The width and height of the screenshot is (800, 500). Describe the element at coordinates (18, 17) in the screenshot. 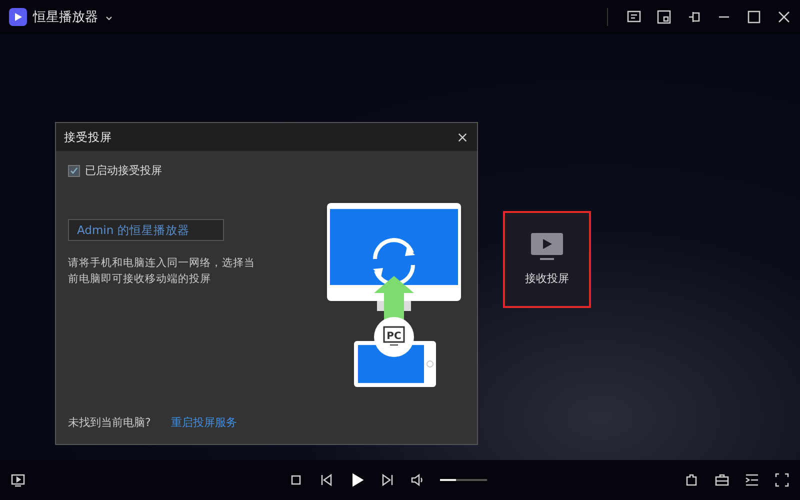

I see `app-logo-icon` at that location.